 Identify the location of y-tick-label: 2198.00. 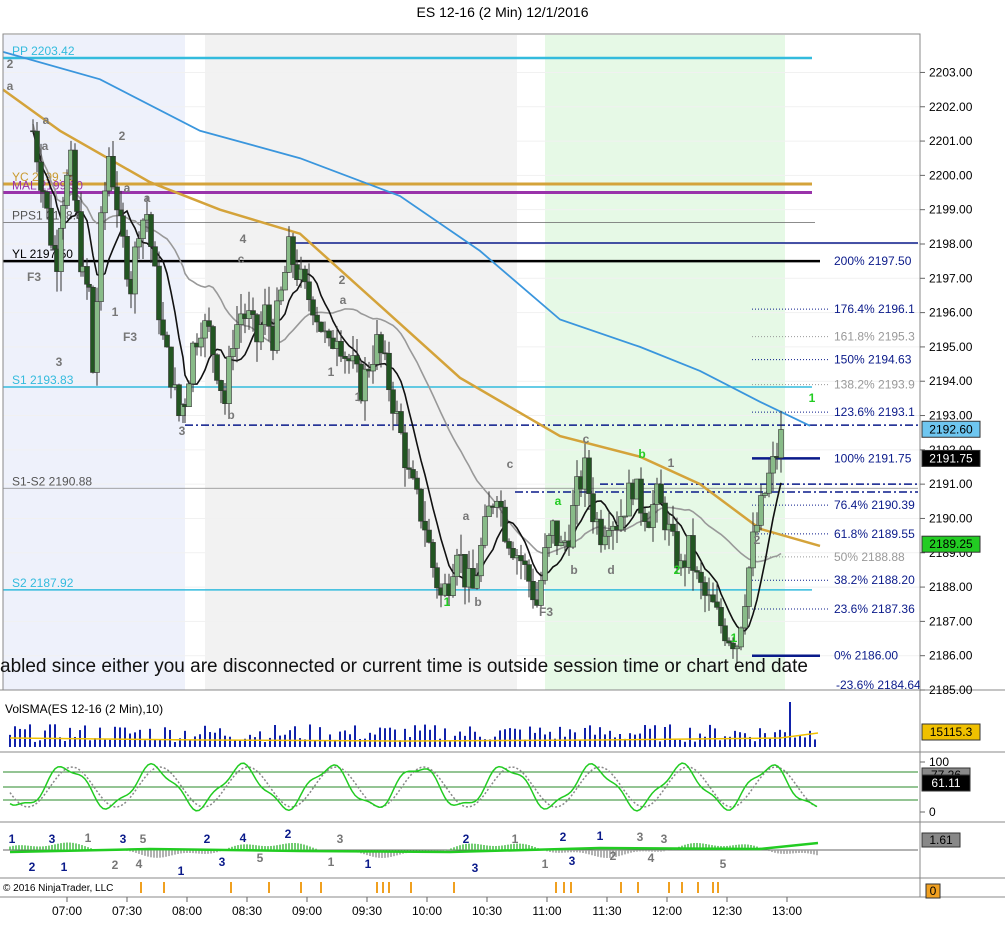
(951, 244).